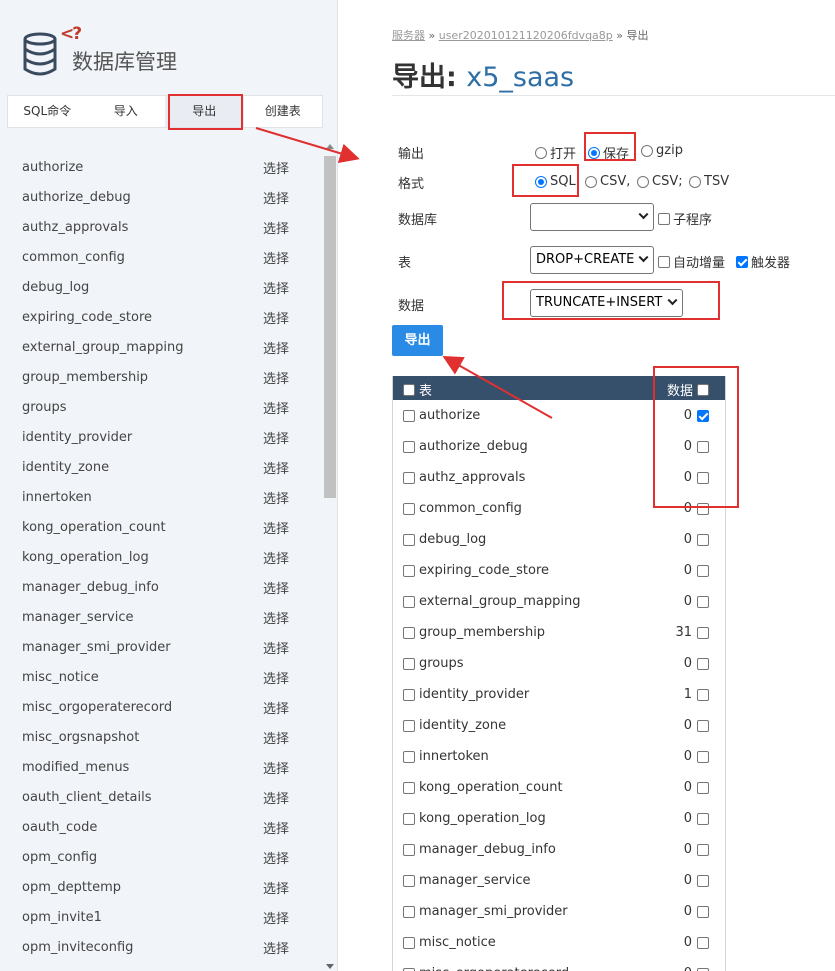 The height and width of the screenshot is (971, 835). What do you see at coordinates (404, 273) in the screenshot?
I see `annotation-arrows` at bounding box center [404, 273].